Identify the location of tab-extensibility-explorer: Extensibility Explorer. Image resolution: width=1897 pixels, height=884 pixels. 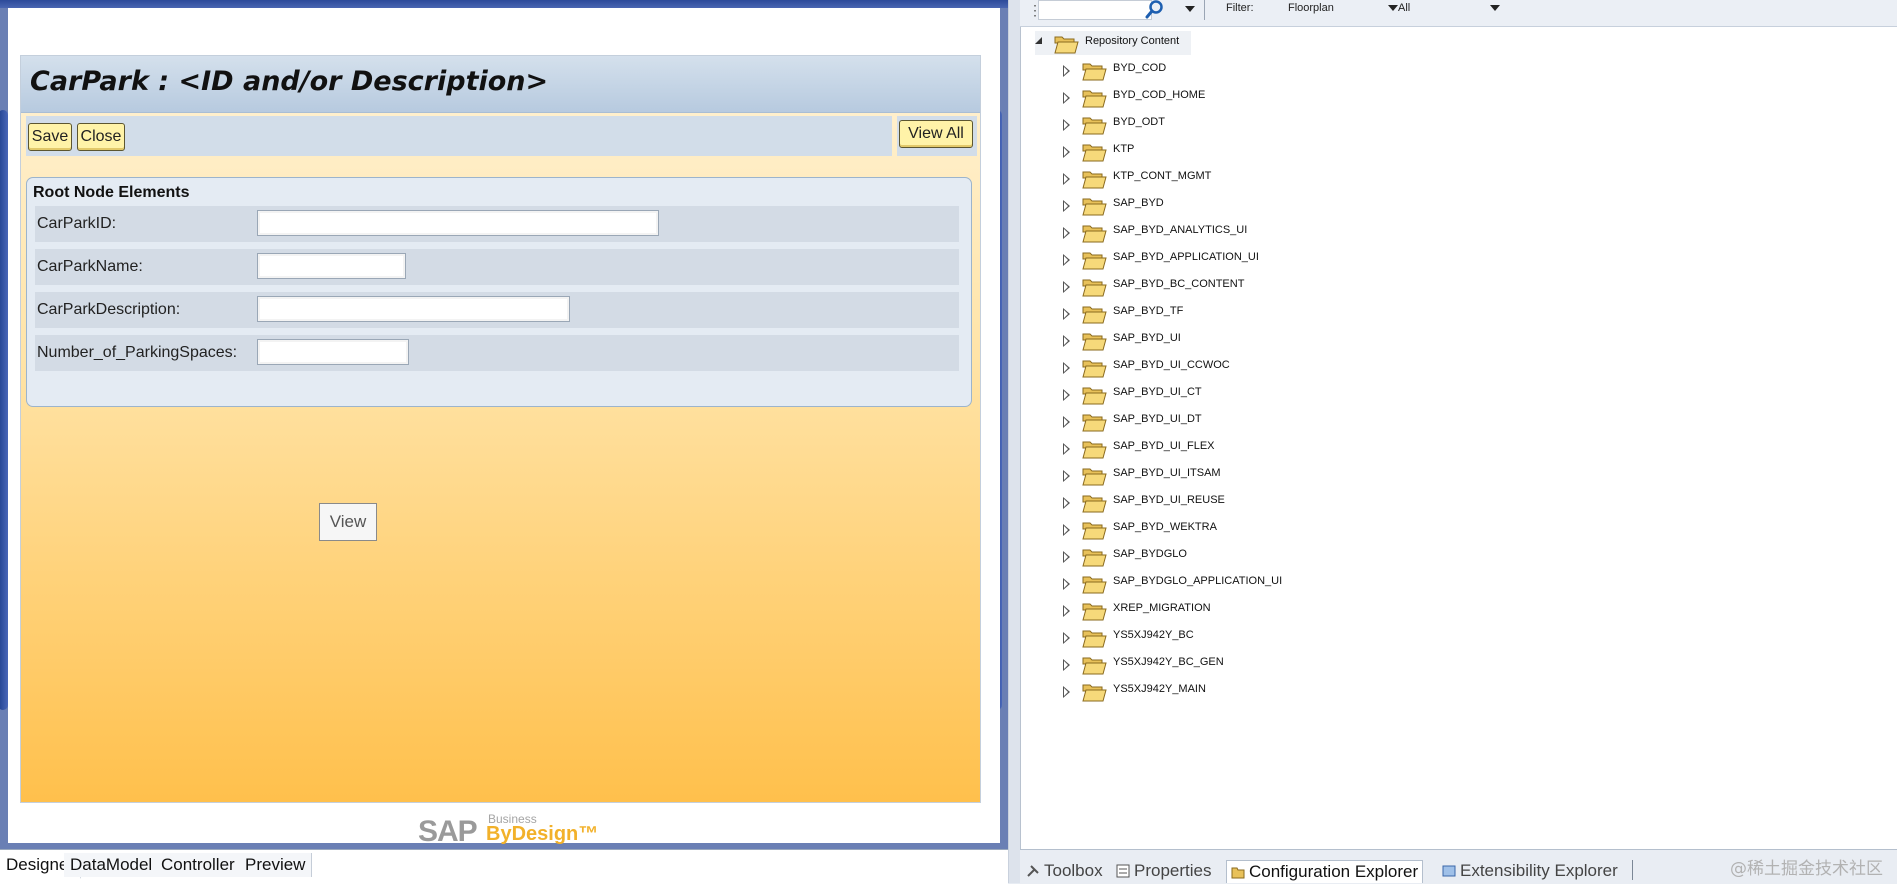
(1528, 871).